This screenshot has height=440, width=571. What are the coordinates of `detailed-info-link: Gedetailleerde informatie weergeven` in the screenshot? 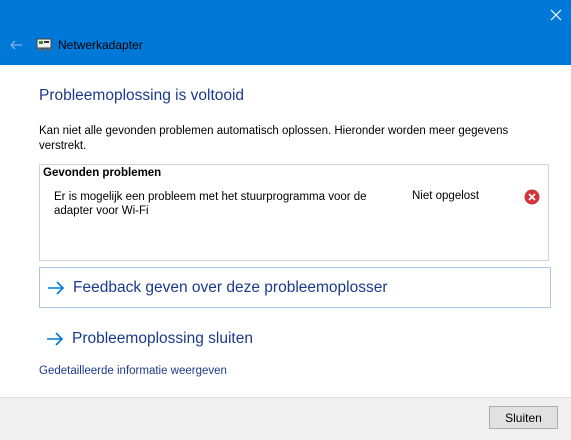 It's located at (133, 371).